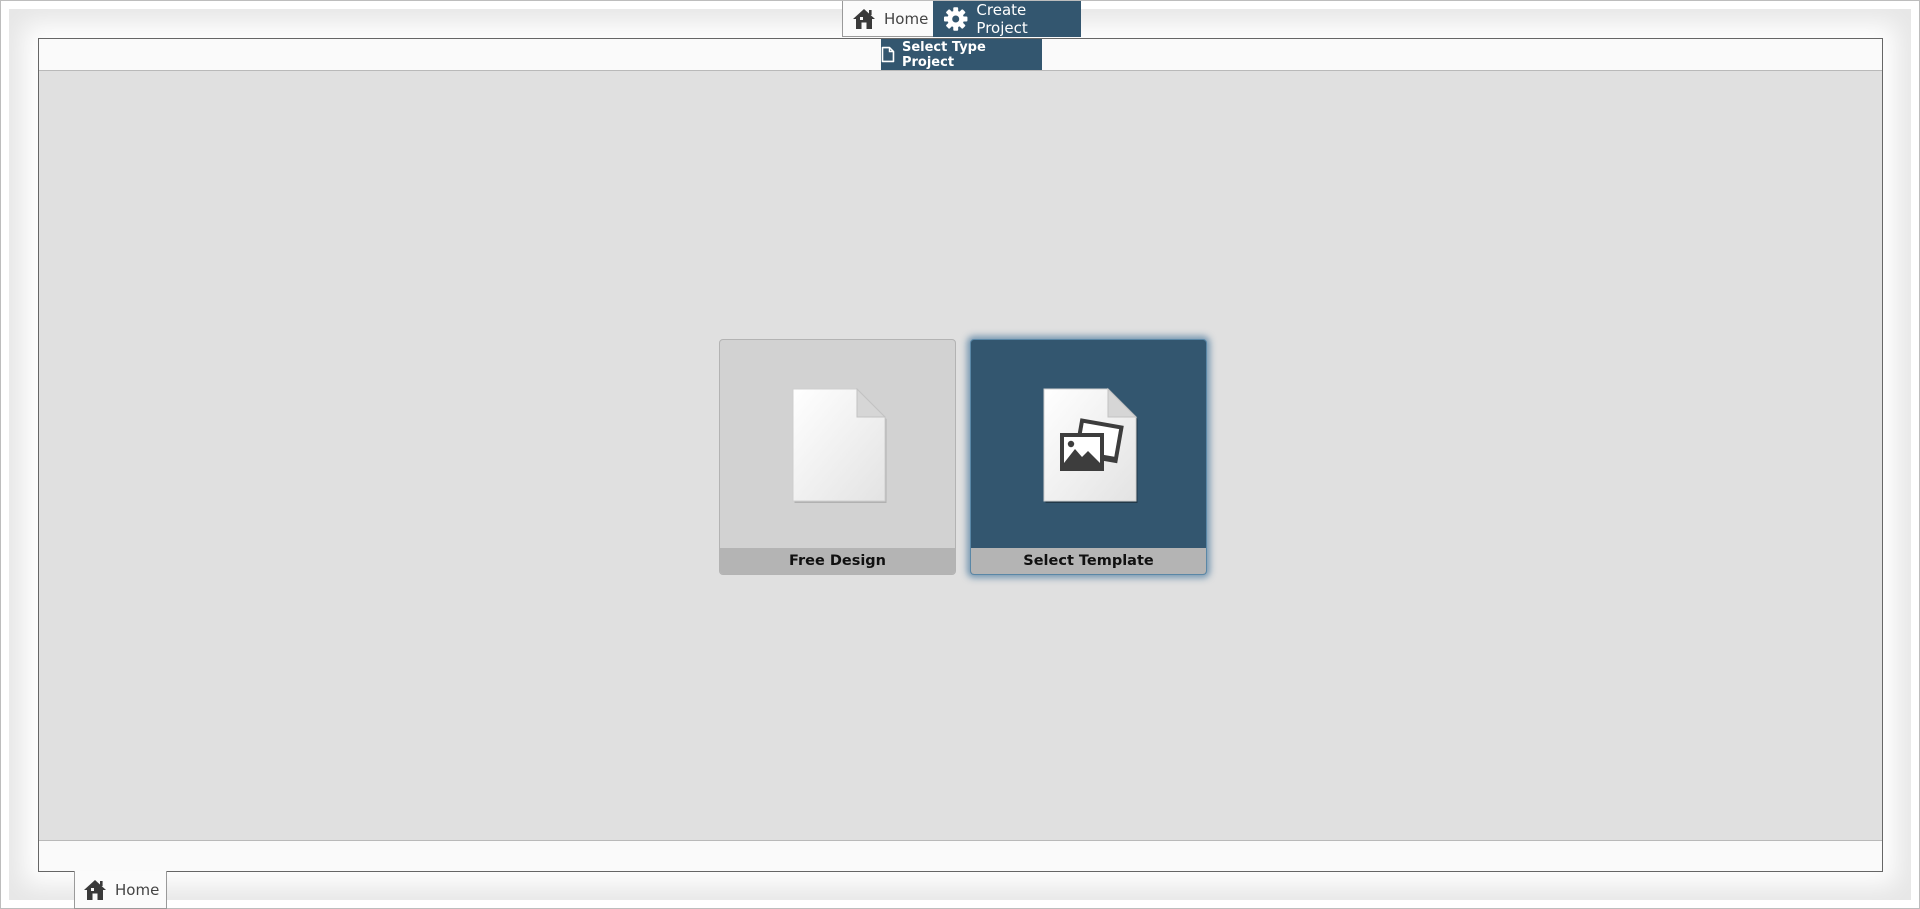 Image resolution: width=1920 pixels, height=909 pixels. I want to click on free-design-option: Free Design, so click(837, 457).